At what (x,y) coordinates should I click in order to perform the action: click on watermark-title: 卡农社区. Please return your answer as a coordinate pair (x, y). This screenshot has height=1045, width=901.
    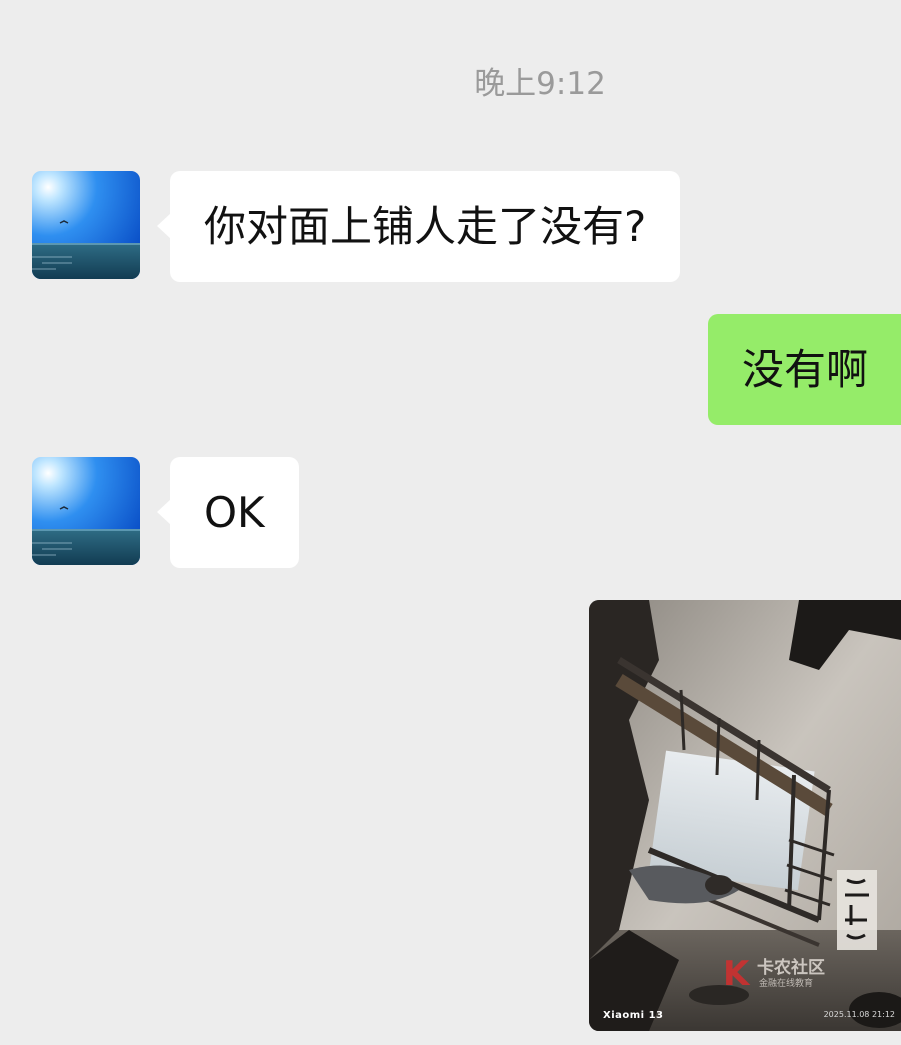
    Looking at the image, I should click on (791, 968).